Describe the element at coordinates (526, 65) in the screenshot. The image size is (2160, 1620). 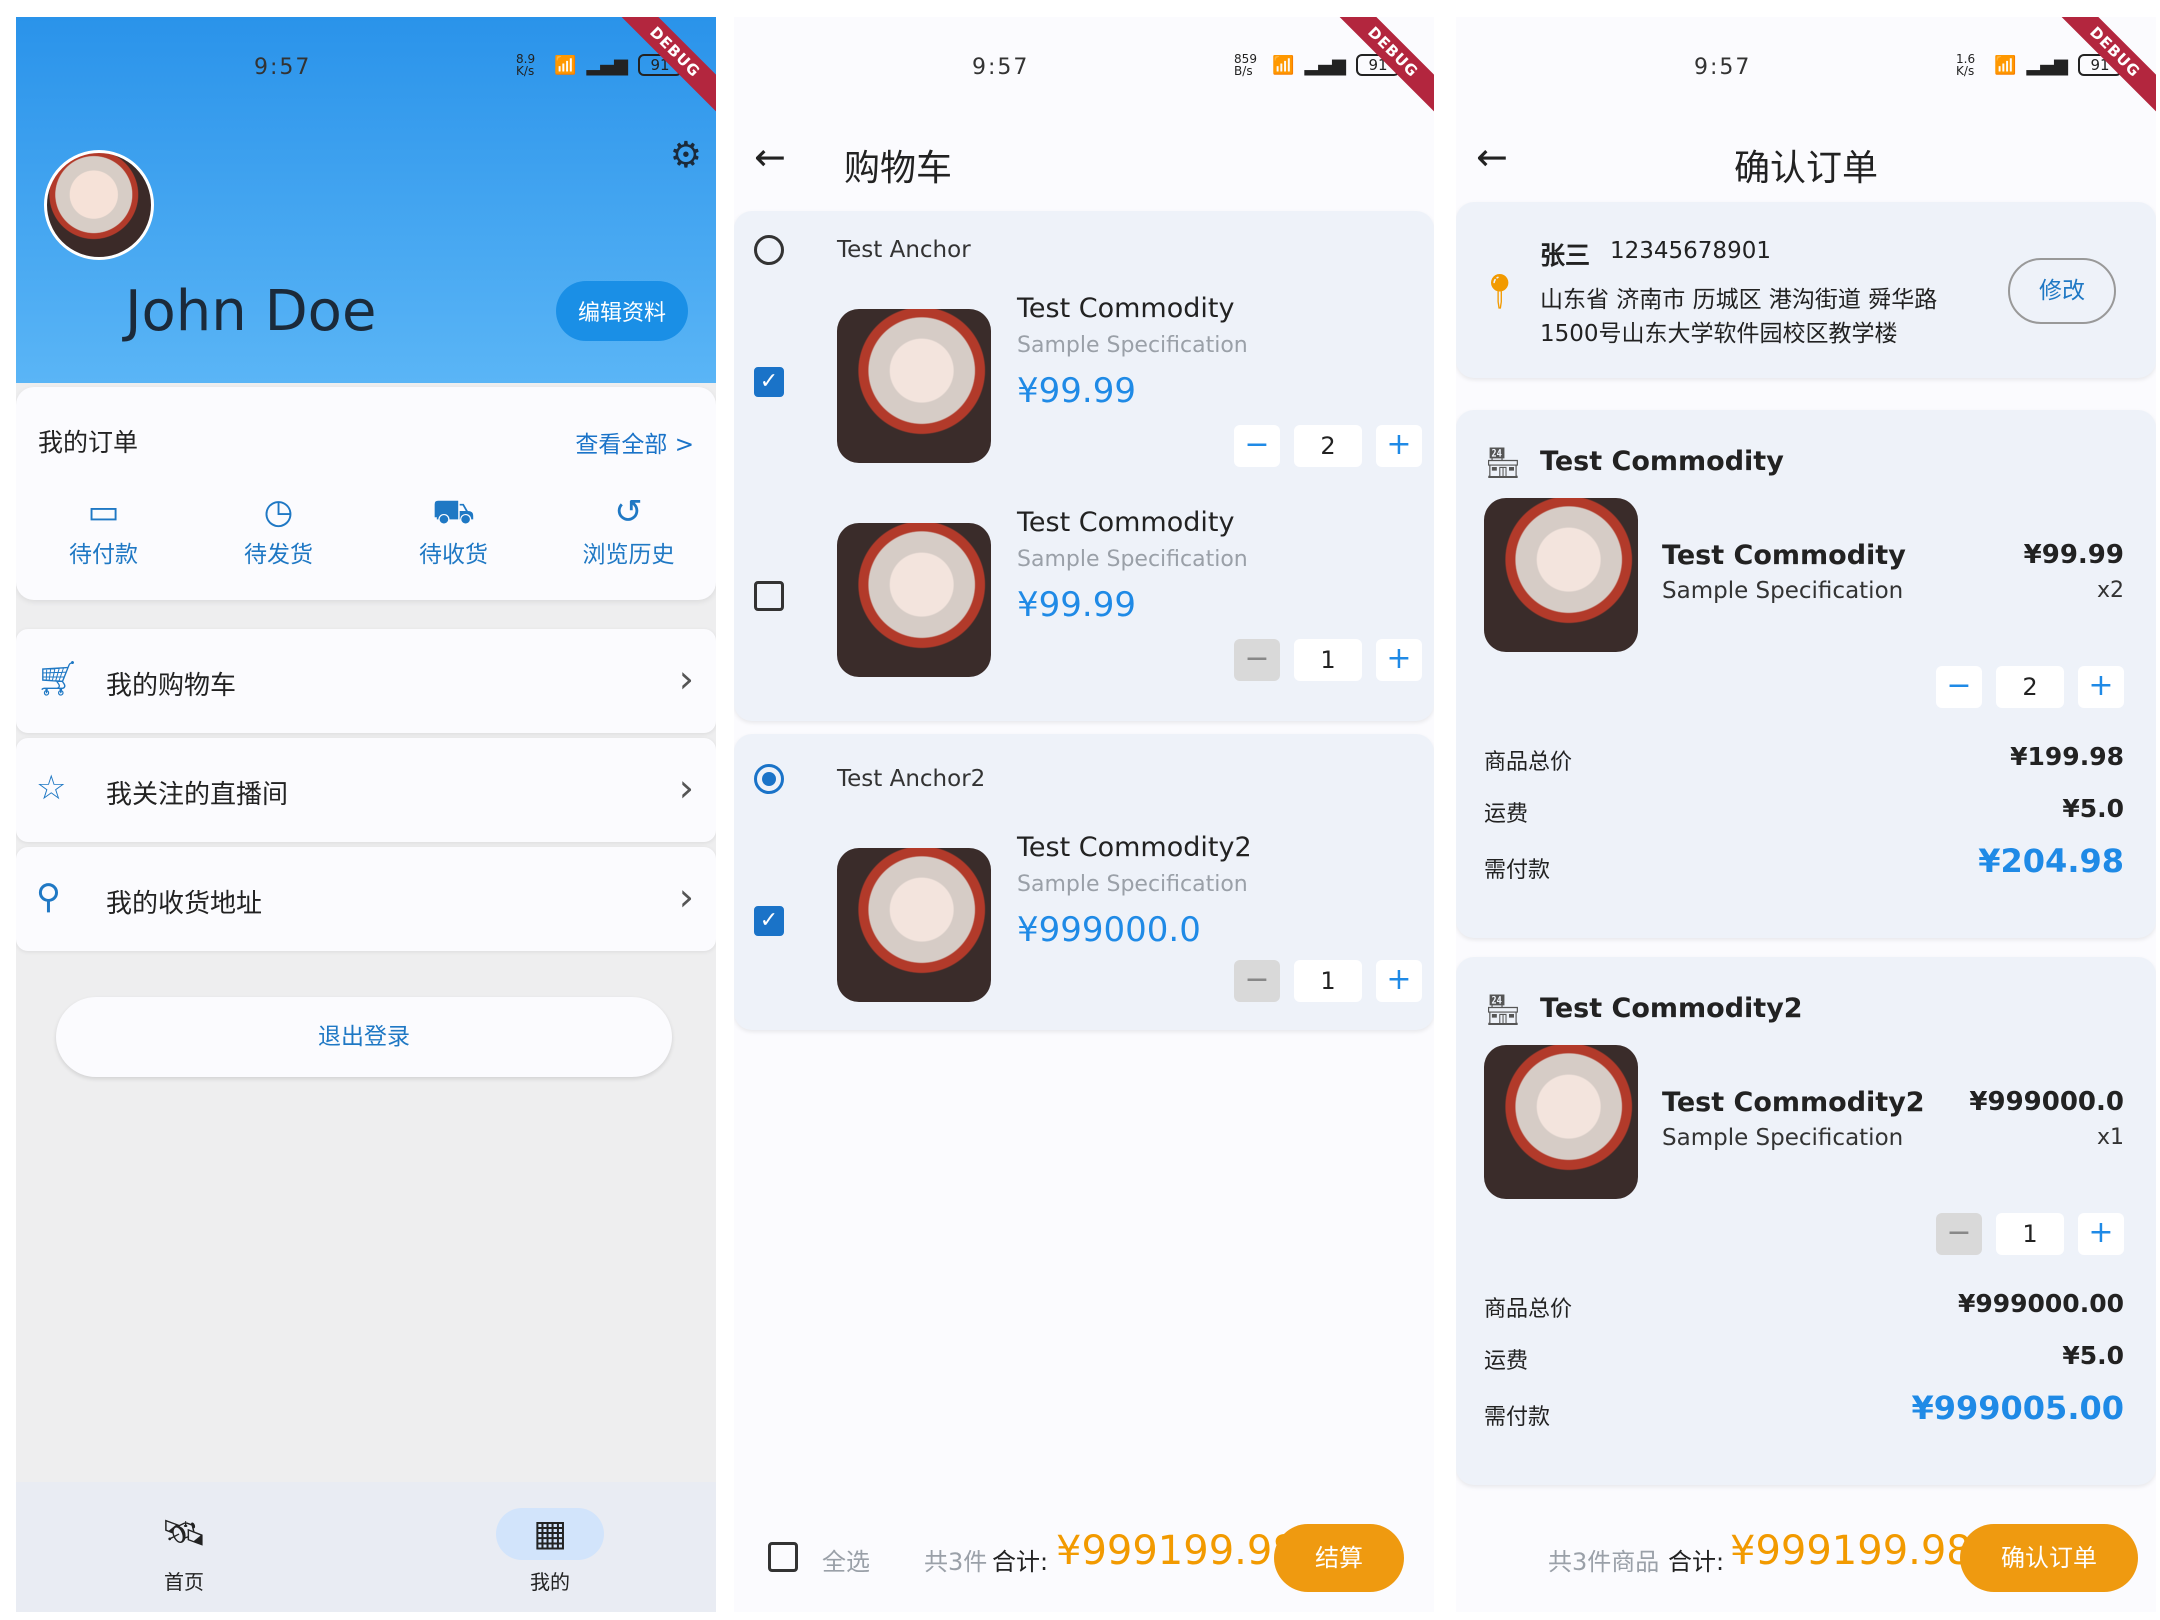
I see `network-speed: 8.9 K/s` at that location.